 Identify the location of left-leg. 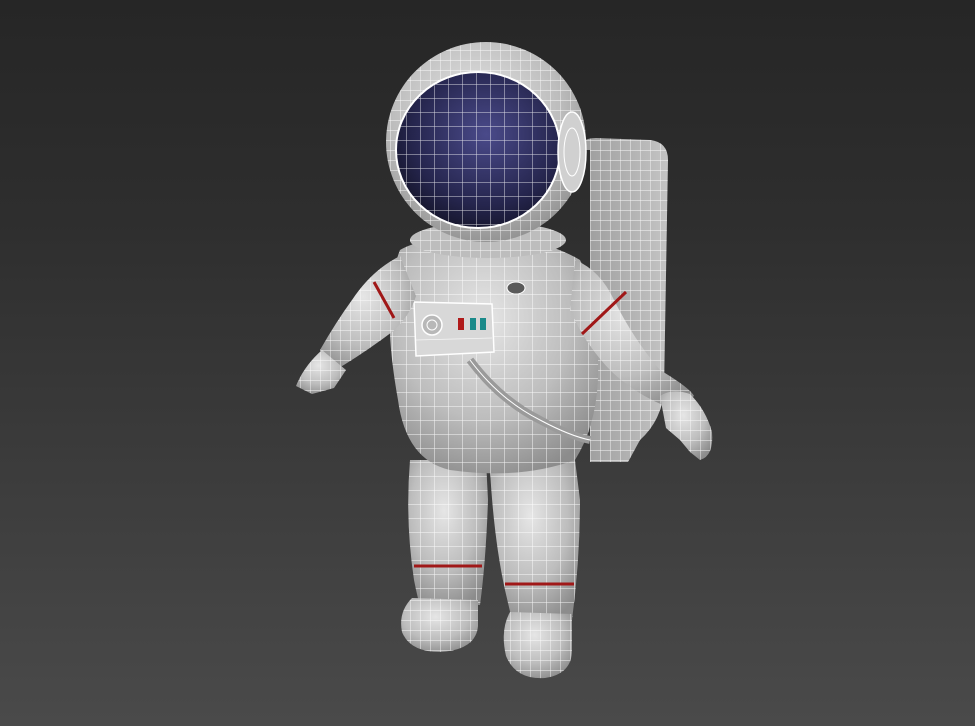
(444, 556).